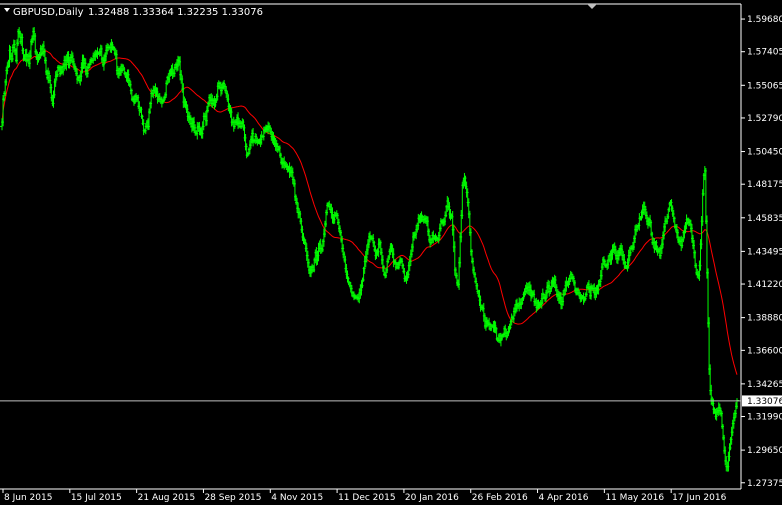 This screenshot has width=782, height=505. What do you see at coordinates (764, 484) in the screenshot?
I see `y-tick-label: 1.27375` at bounding box center [764, 484].